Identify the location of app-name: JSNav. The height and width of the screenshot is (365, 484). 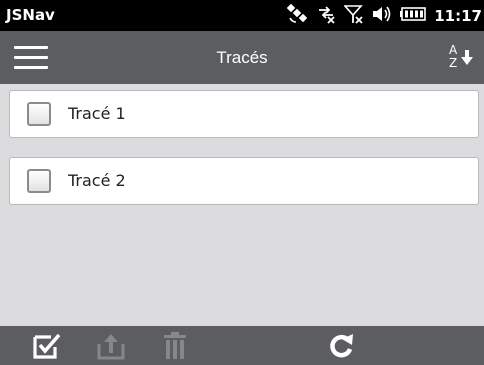
(30, 15).